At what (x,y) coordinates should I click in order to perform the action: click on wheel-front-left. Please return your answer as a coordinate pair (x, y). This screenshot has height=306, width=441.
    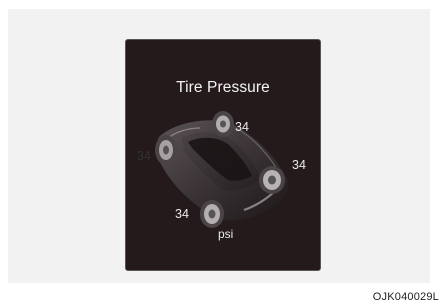
    Looking at the image, I should click on (166, 150).